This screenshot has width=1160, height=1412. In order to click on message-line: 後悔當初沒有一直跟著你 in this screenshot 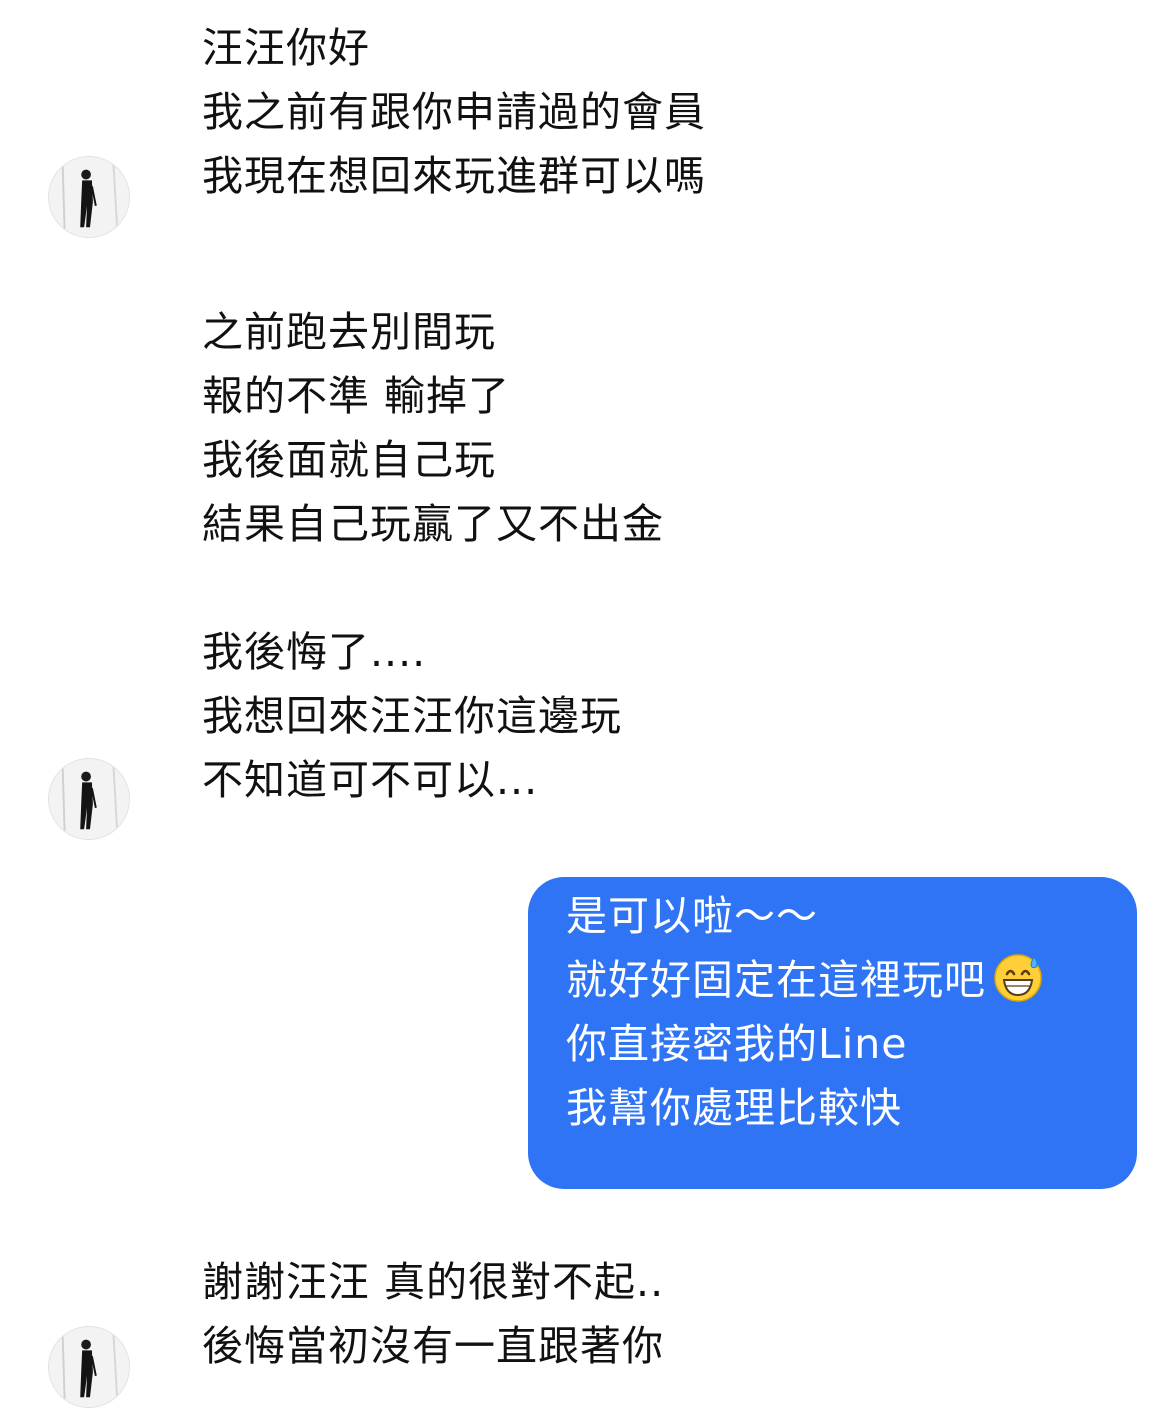, I will do `click(433, 1346)`.